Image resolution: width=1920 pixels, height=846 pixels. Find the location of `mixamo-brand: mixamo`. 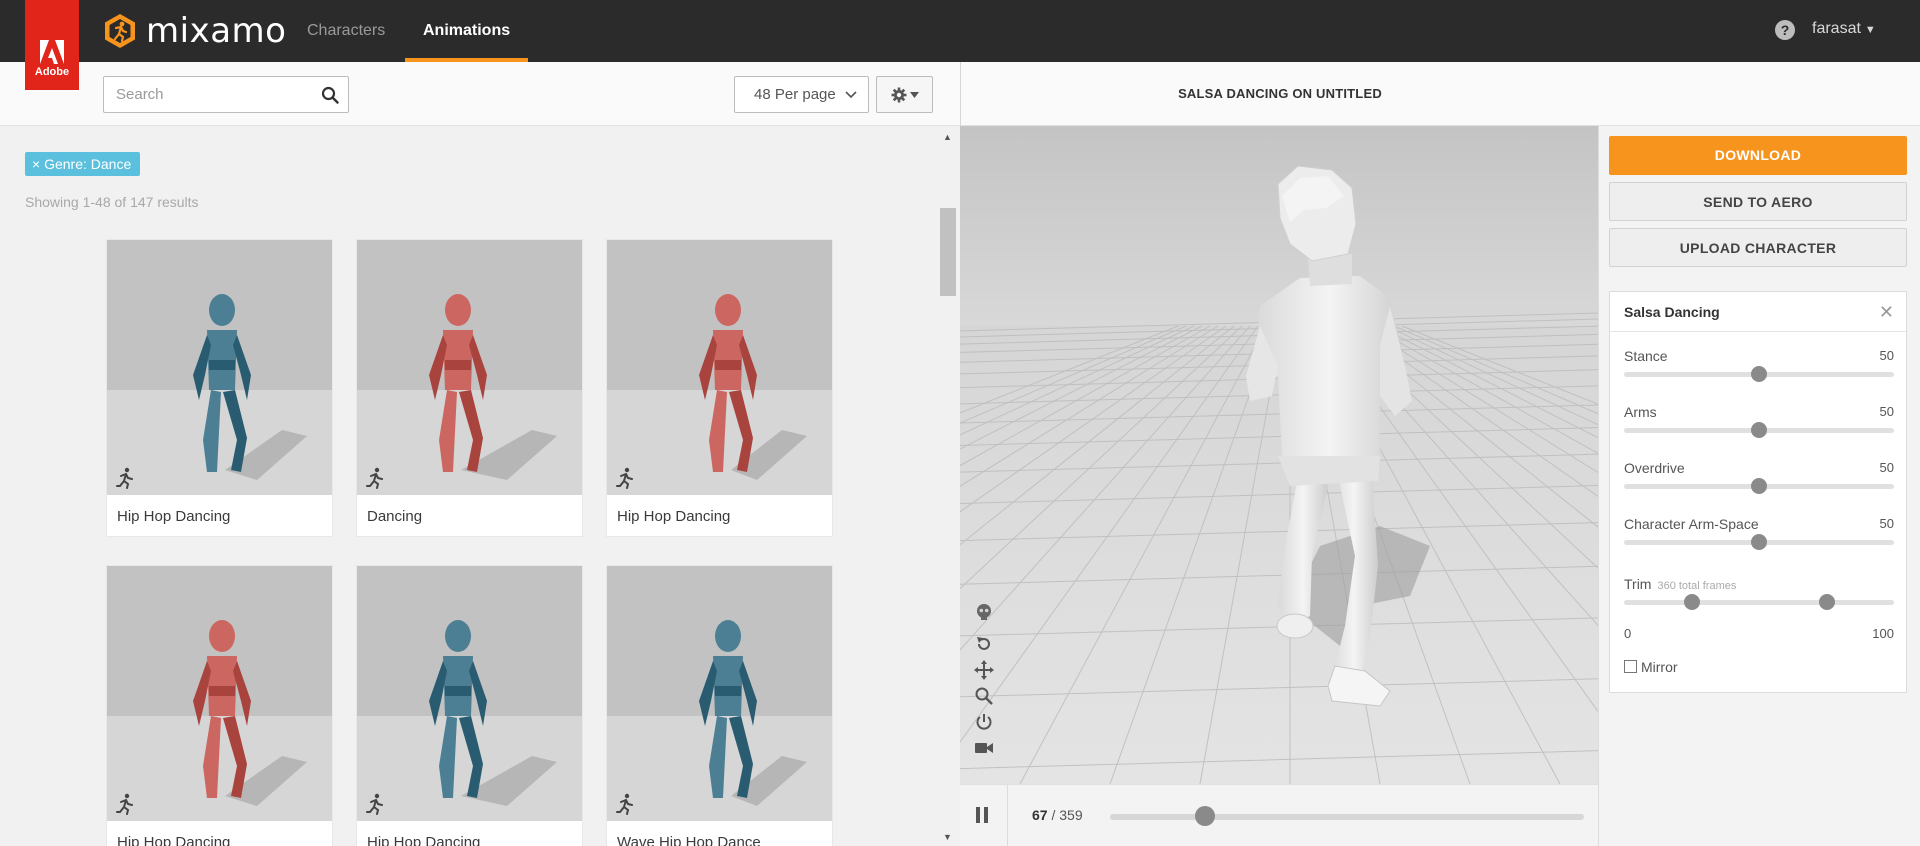

mixamo-brand: mixamo is located at coordinates (194, 31).